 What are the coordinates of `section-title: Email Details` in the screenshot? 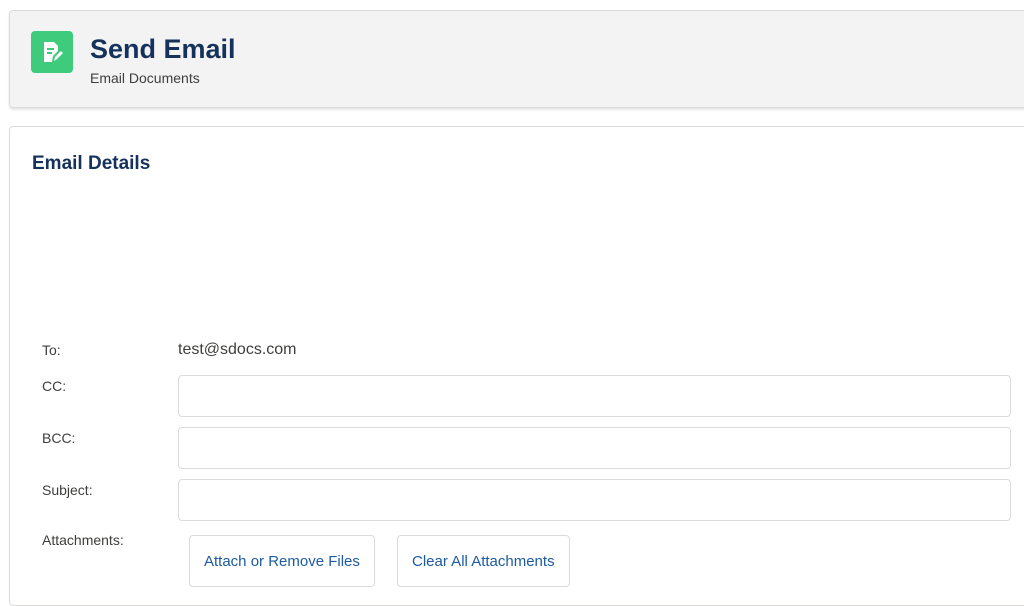 It's located at (91, 163).